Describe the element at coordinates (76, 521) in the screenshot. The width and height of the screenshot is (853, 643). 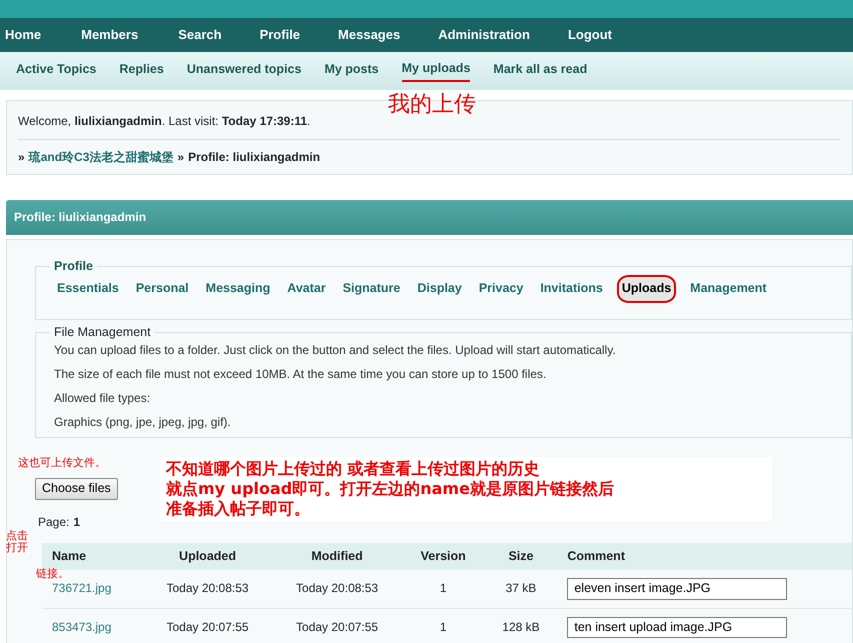
I see `page-number: 1` at that location.